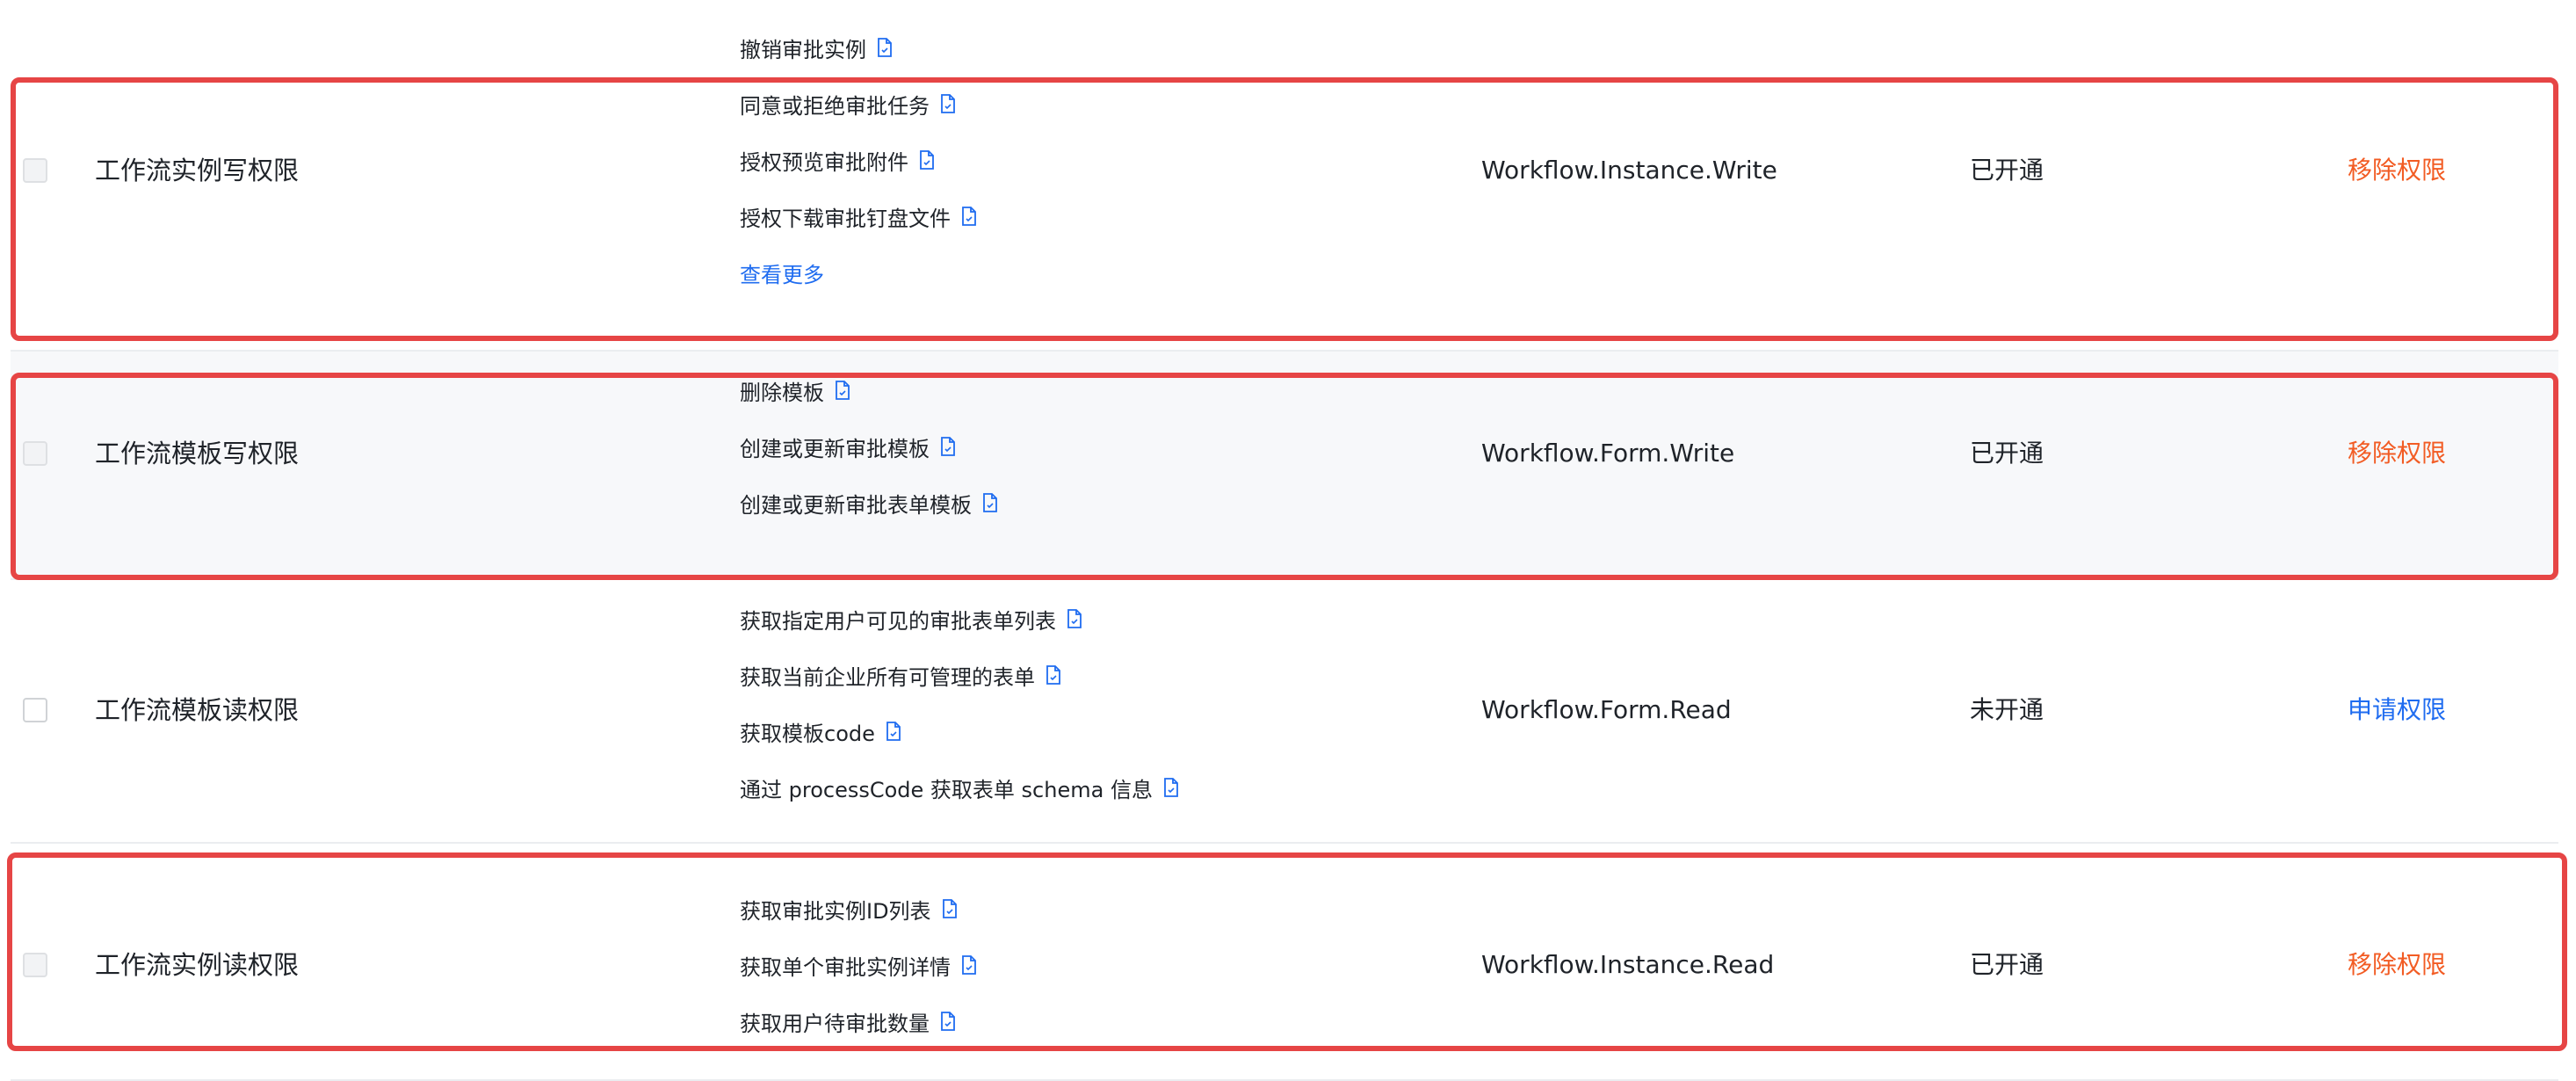  I want to click on list-item: 同意或拒绝审批任务, so click(858, 104).